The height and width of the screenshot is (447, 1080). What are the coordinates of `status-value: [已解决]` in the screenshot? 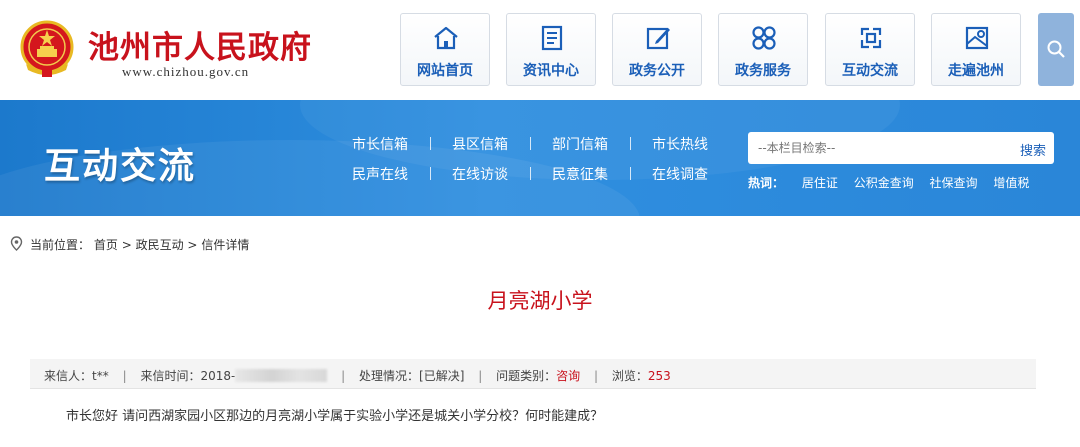 It's located at (442, 376).